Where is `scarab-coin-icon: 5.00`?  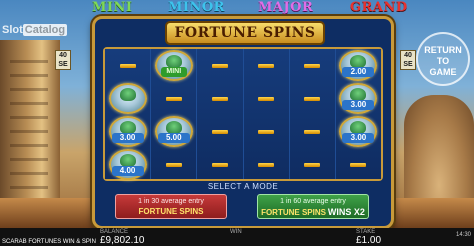 scarab-coin-icon: 5.00 is located at coordinates (173, 131).